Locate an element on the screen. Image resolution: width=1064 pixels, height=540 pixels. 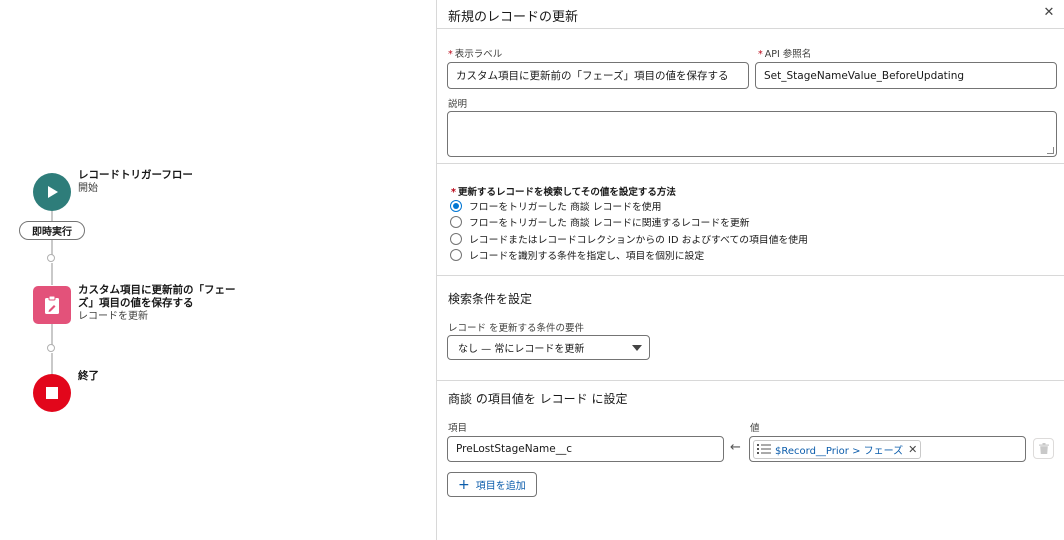
radio-option-record-ids: レコードまたはレコードコレクションからの ID およびすべての項目値を使用 is located at coordinates (629, 239).